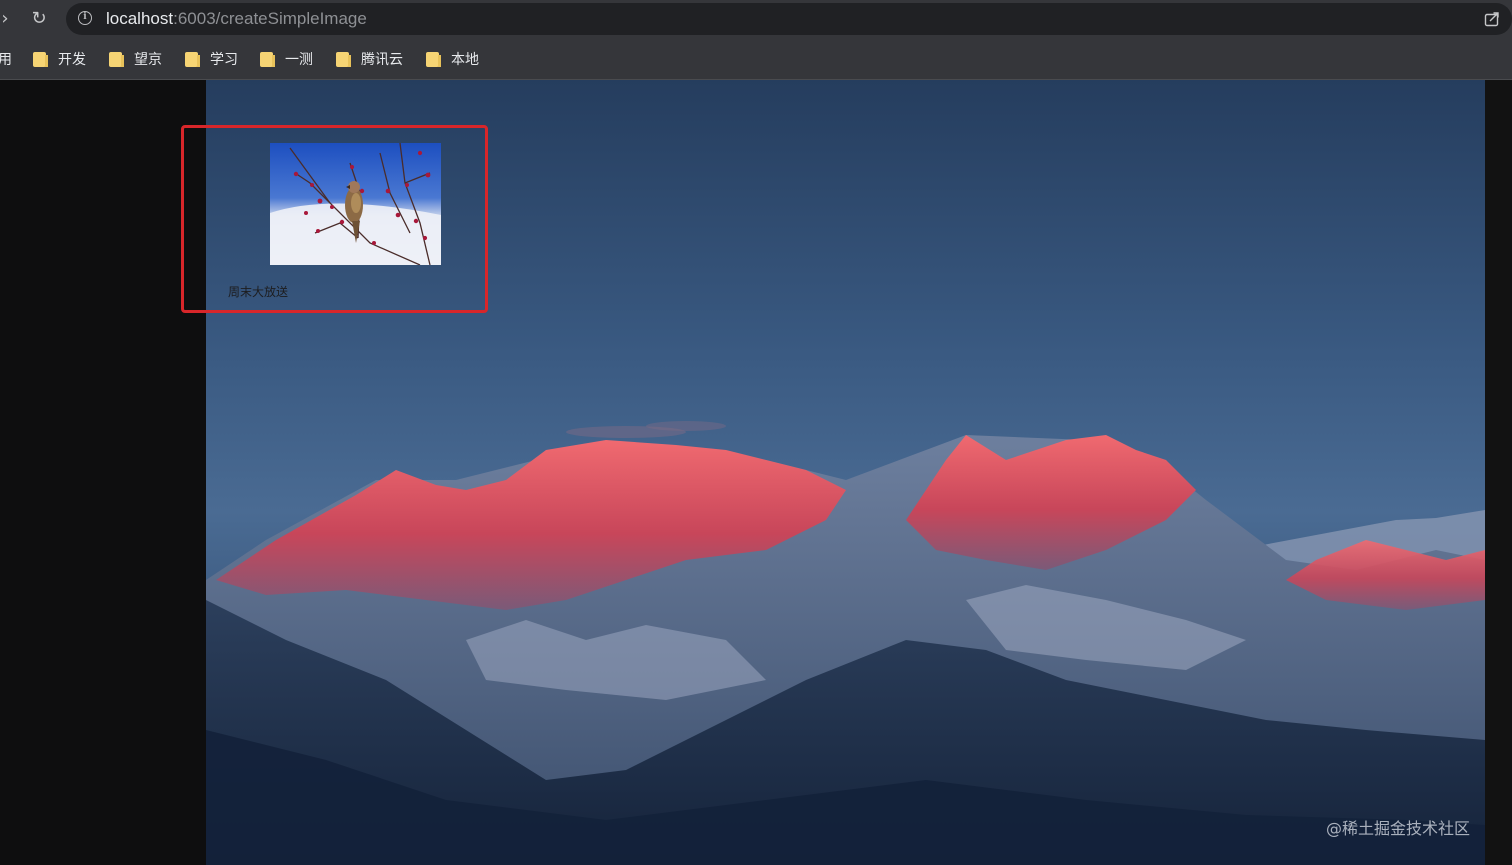  I want to click on window-right-edge, so click(1498, 472).